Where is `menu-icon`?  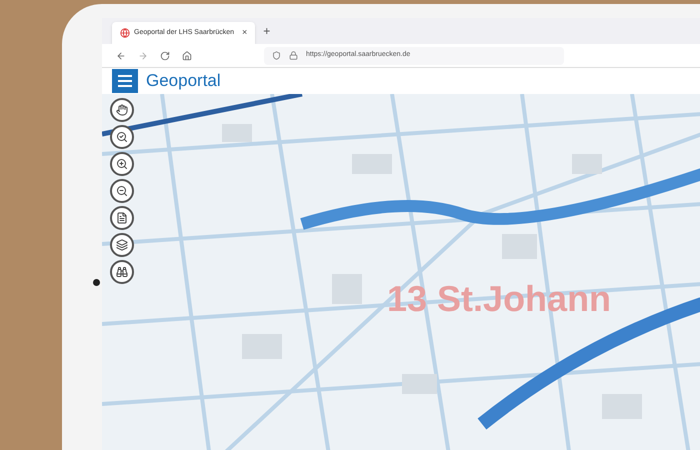
menu-icon is located at coordinates (125, 81).